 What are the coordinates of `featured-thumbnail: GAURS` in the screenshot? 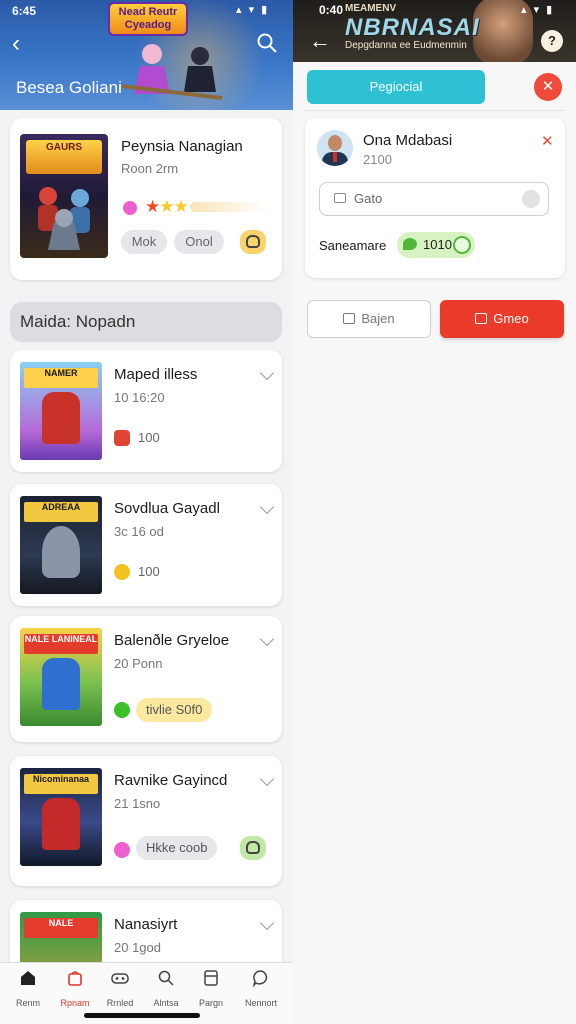 It's located at (64, 196).